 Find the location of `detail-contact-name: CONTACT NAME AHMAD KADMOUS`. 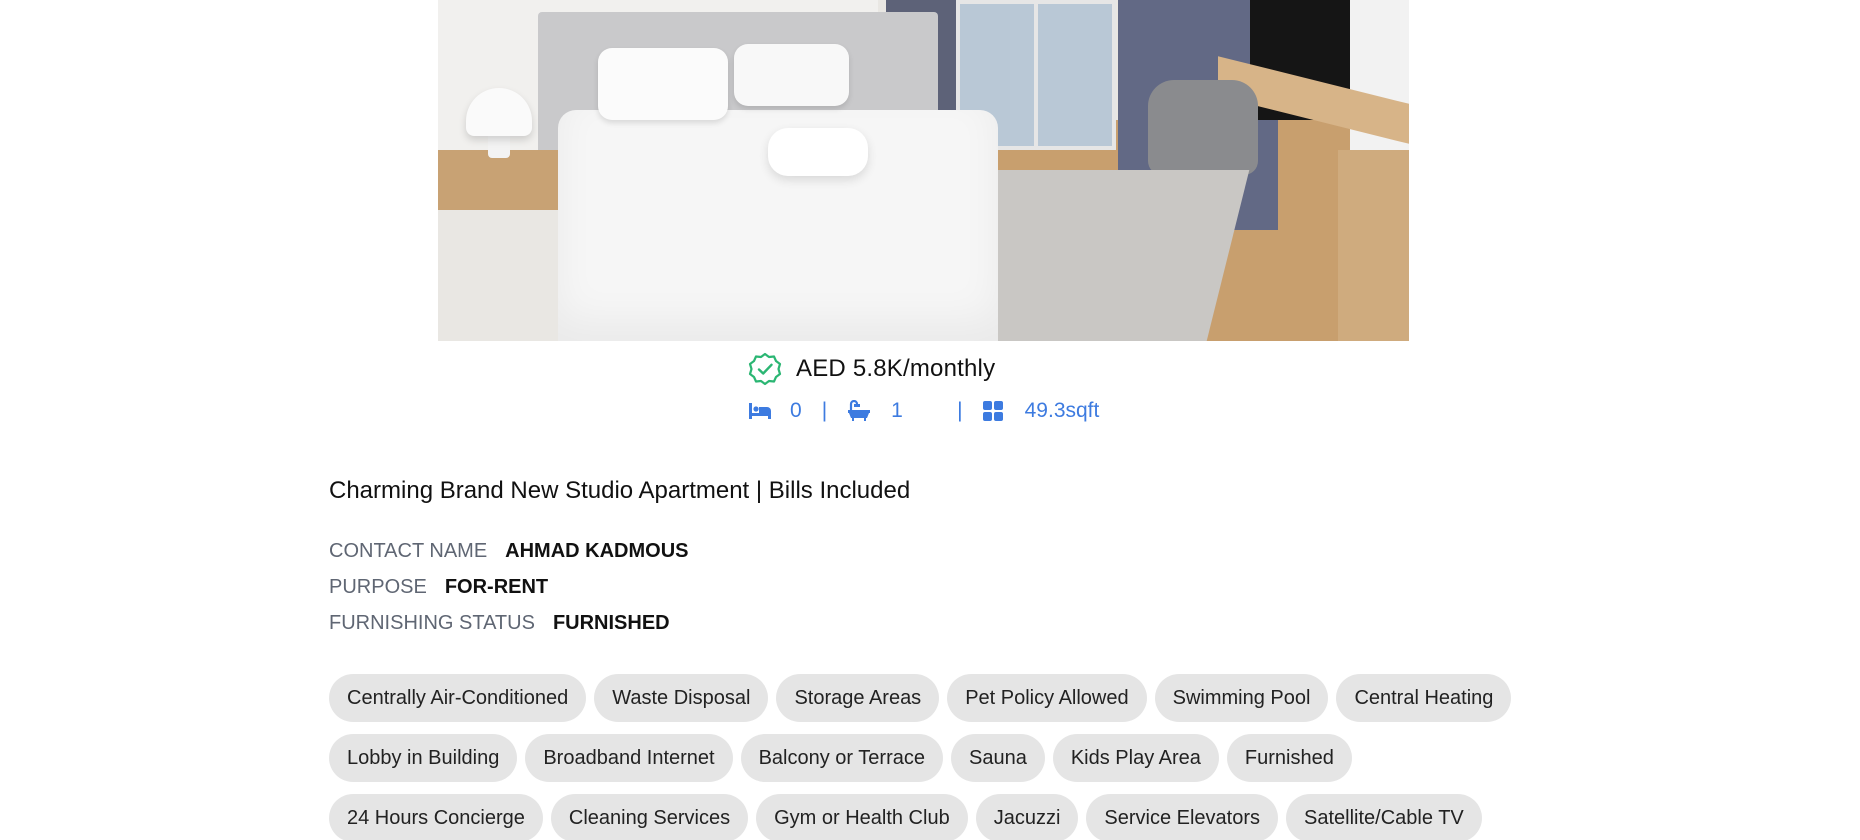

detail-contact-name: CONTACT NAME AHMAD KADMOUS is located at coordinates (508, 551).